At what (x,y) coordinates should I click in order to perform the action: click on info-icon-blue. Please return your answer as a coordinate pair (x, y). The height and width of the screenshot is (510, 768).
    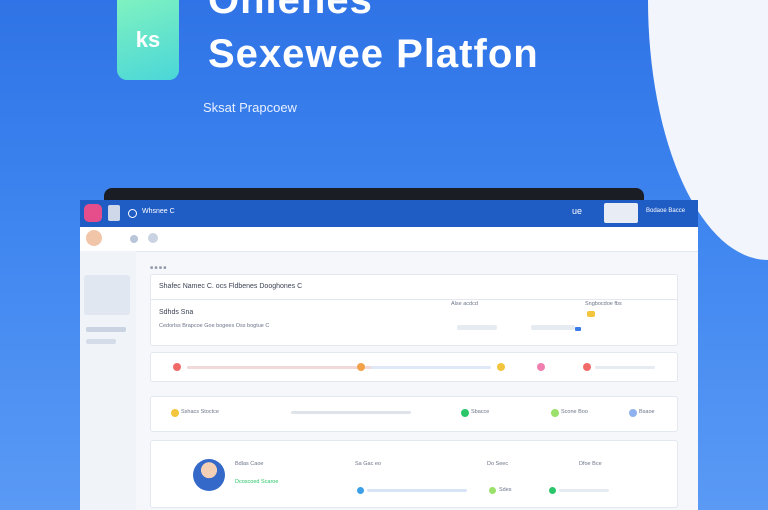
    Looking at the image, I should click on (360, 490).